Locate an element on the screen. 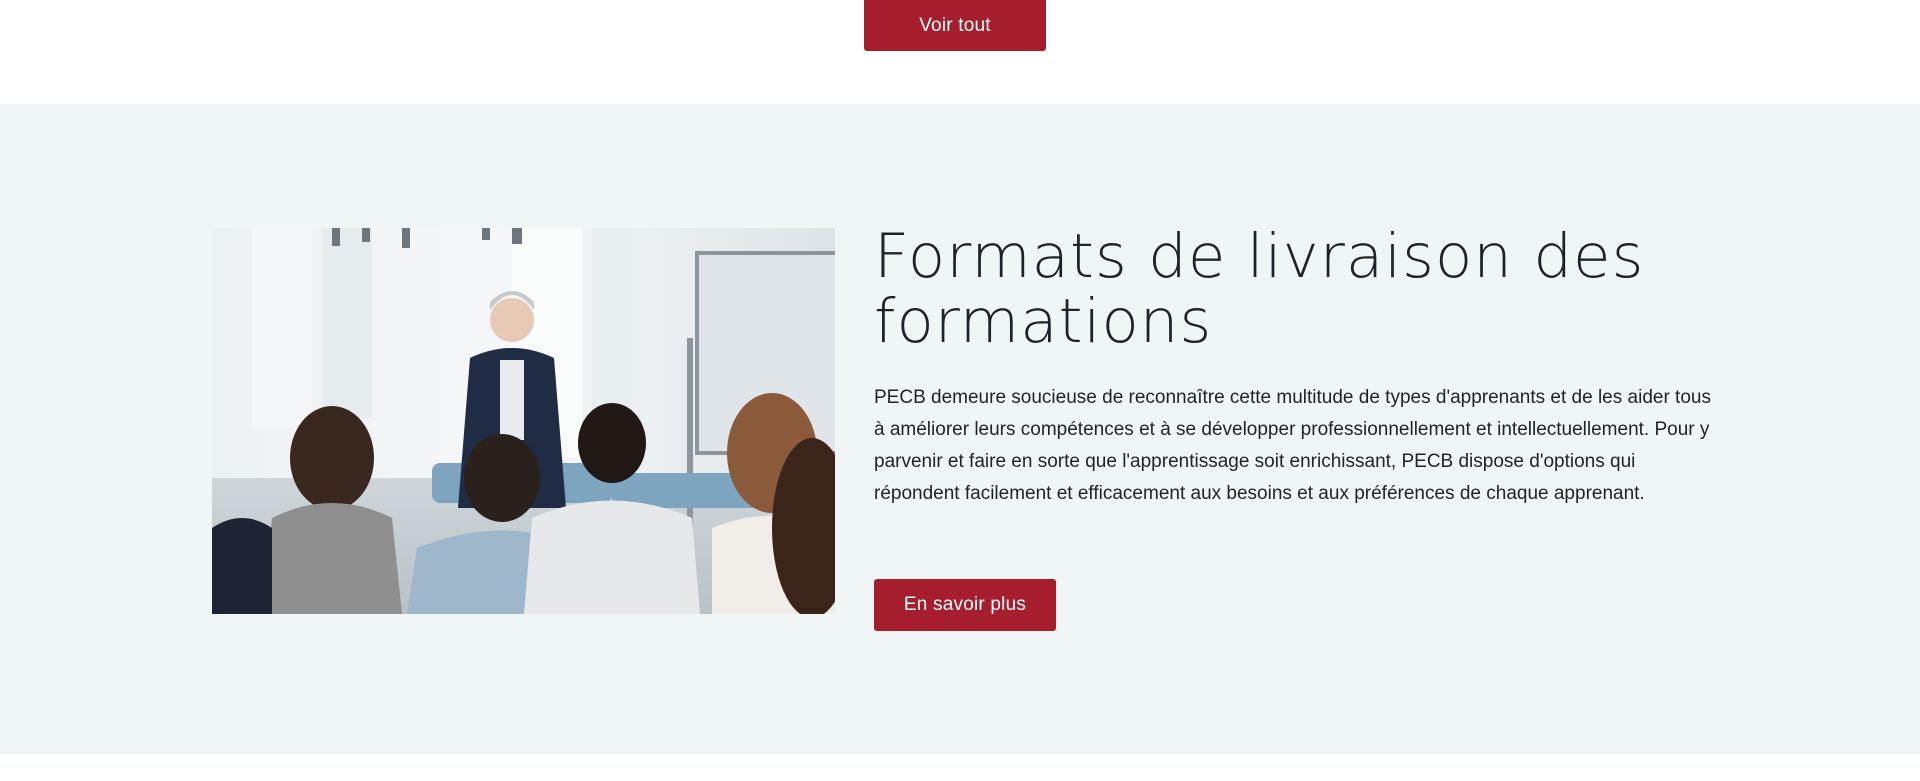 Image resolution: width=1920 pixels, height=781 pixels. en-savoir-plus-button: En savoir plus is located at coordinates (965, 605).